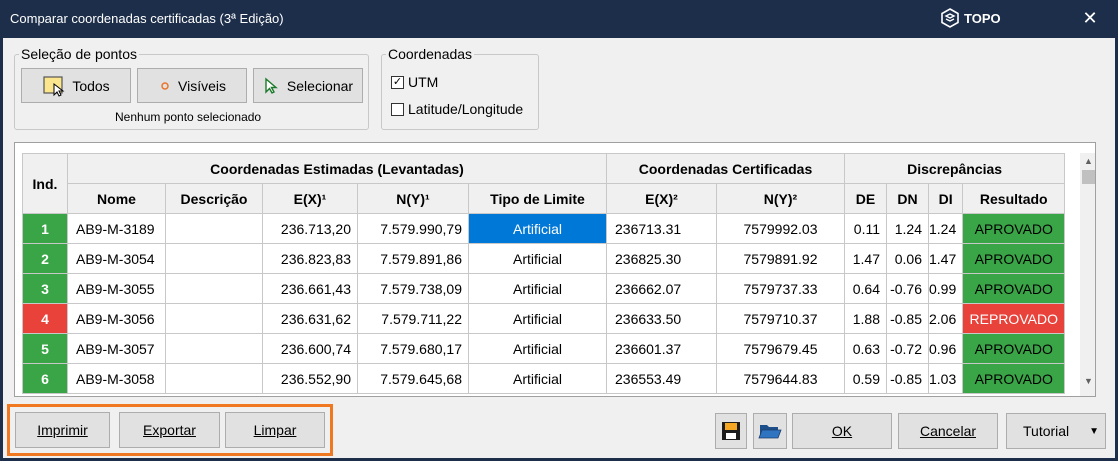  Describe the element at coordinates (413, 378) in the screenshot. I see `cell-ny1: 7.579.645,68` at that location.